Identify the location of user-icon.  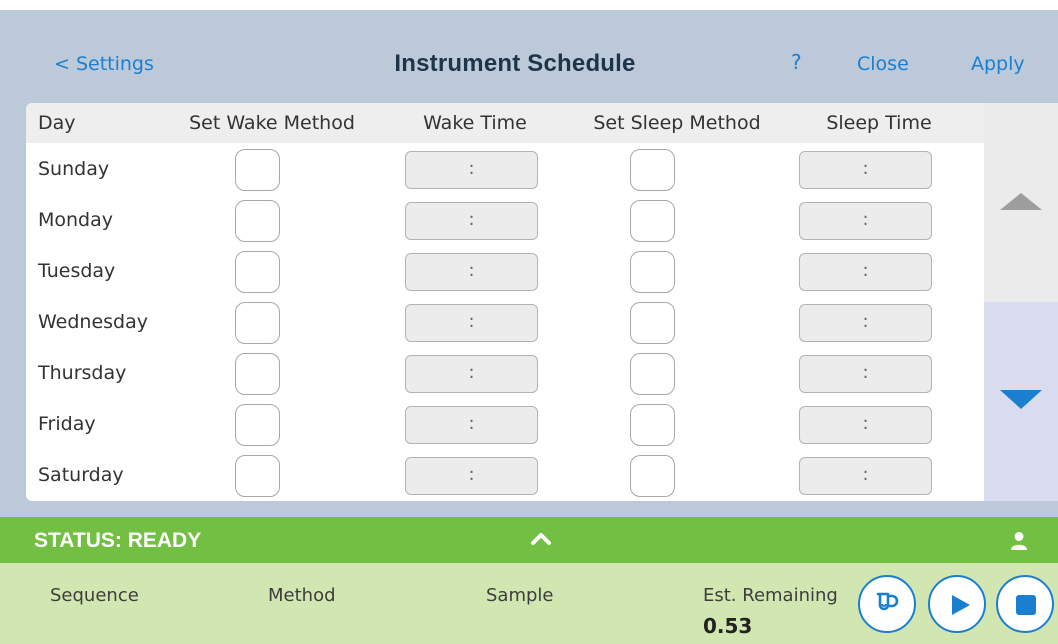
(1019, 543).